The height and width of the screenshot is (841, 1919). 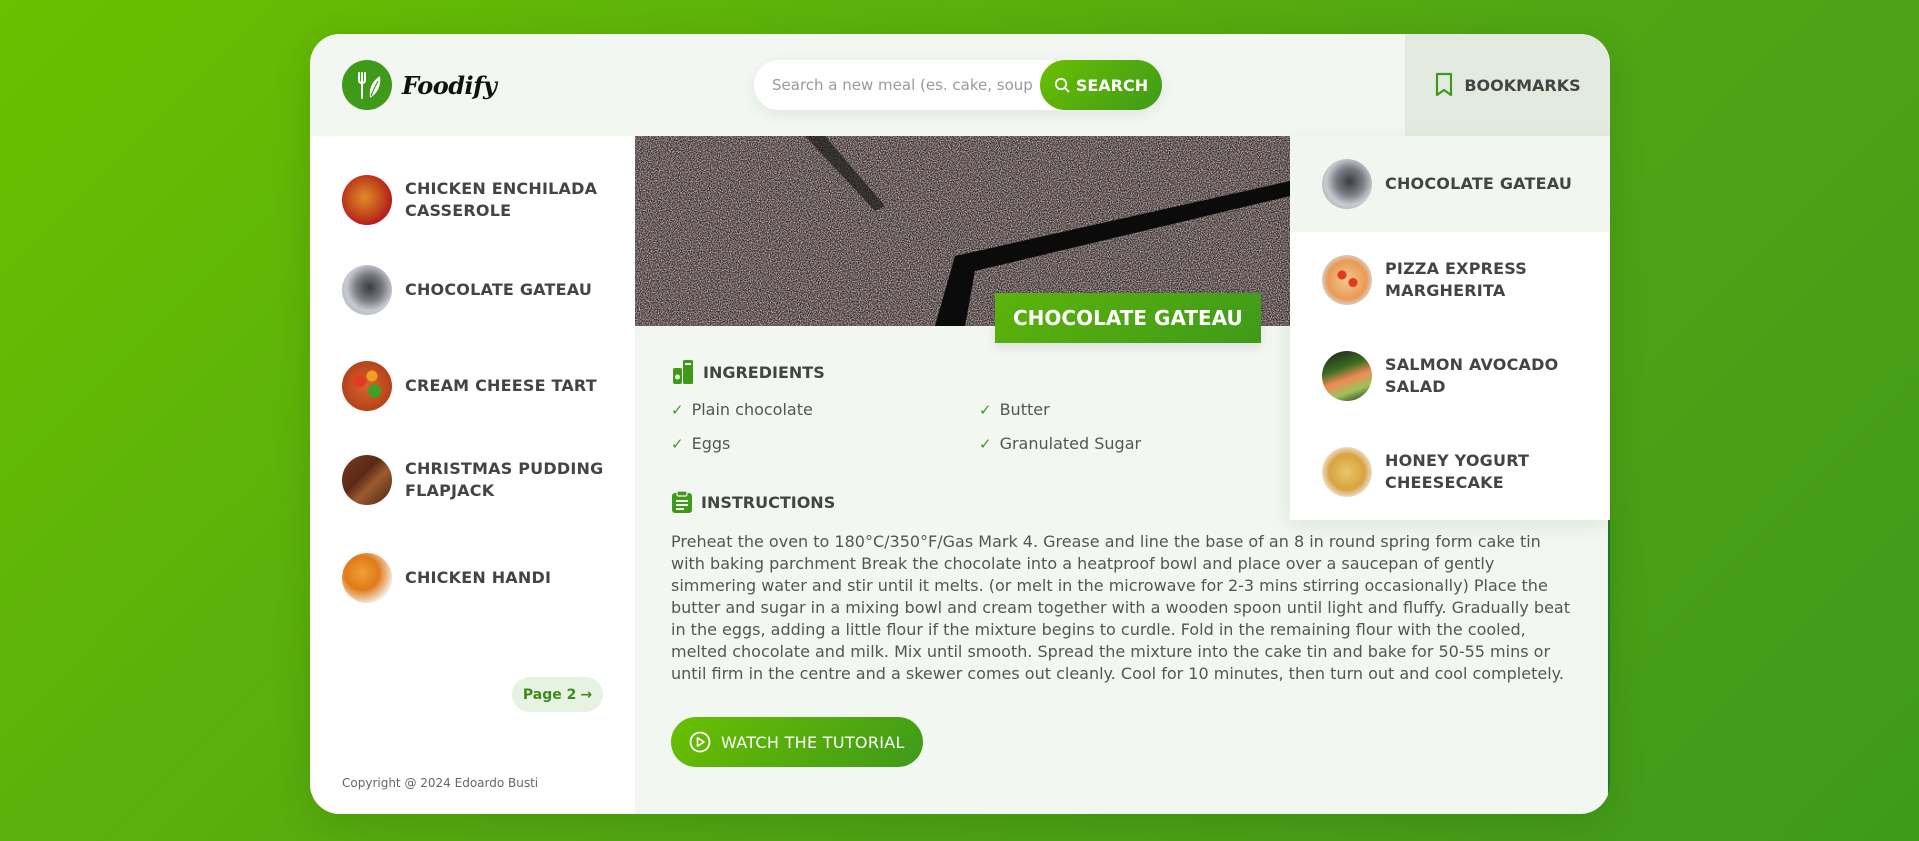 I want to click on result-title: CHICKEN HANDI, so click(x=478, y=577).